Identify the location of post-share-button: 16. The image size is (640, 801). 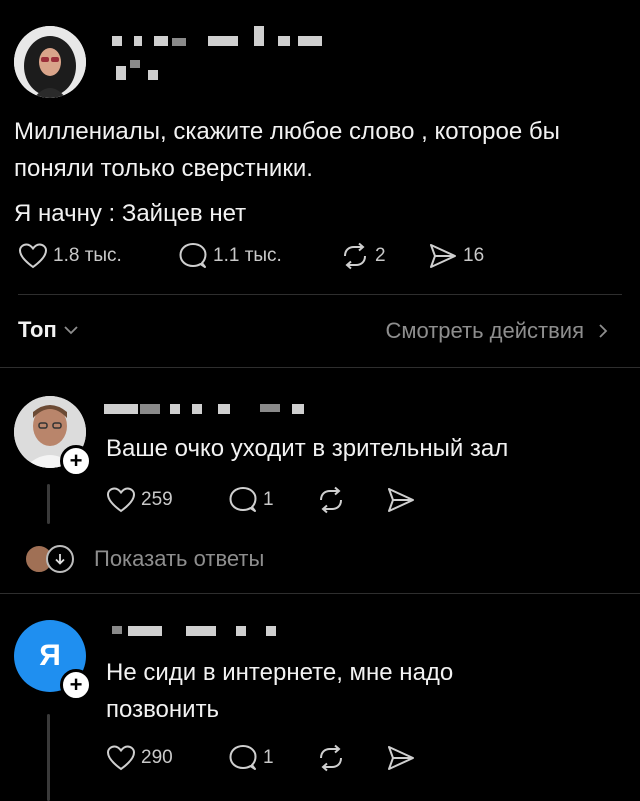
(456, 256).